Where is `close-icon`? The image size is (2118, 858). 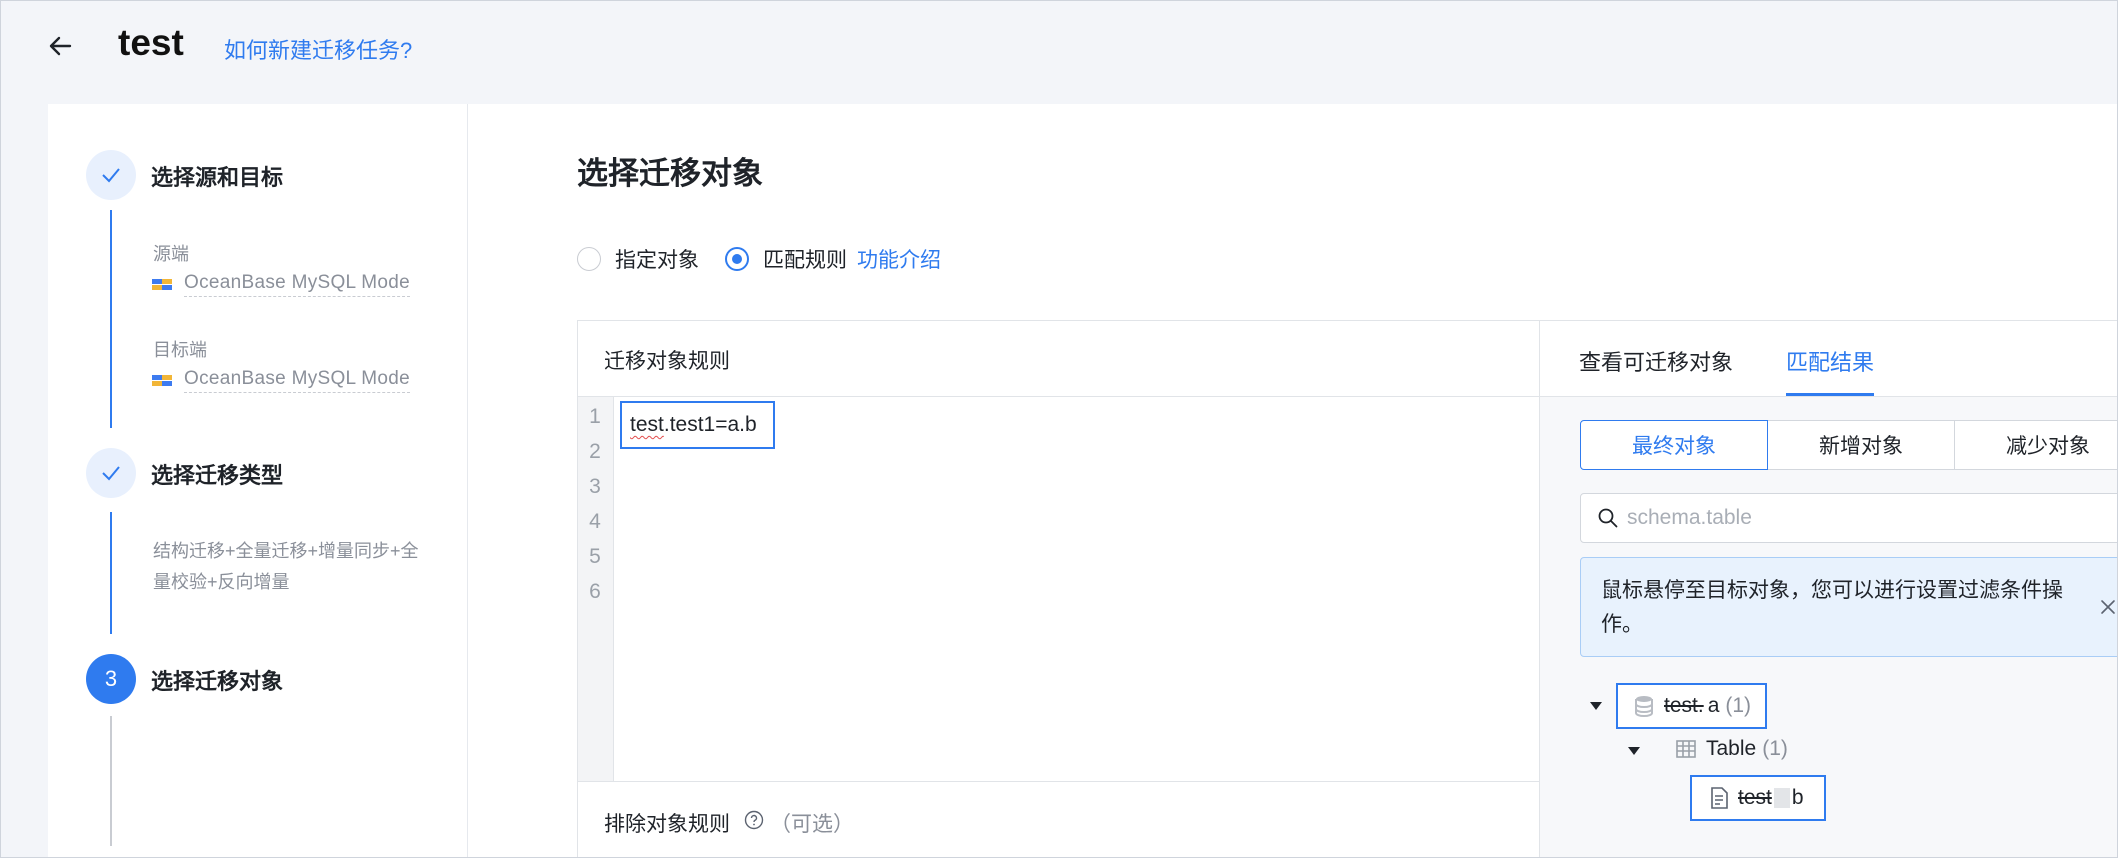 close-icon is located at coordinates (2108, 607).